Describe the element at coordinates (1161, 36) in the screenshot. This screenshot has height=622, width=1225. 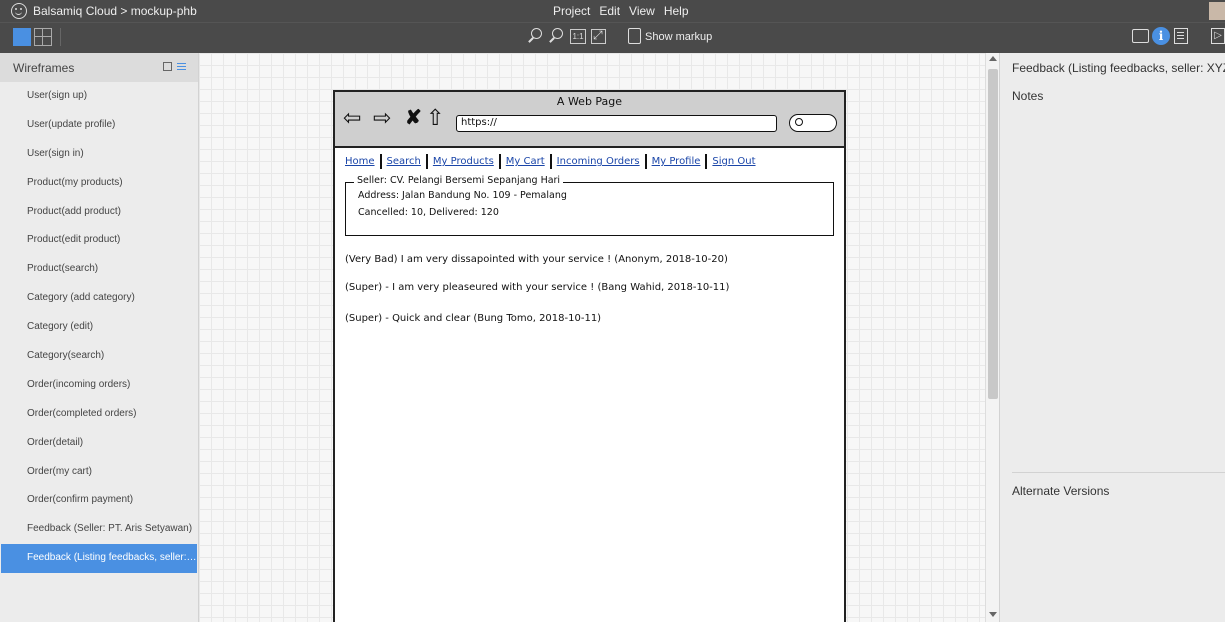
I see `info-icon: i` at that location.